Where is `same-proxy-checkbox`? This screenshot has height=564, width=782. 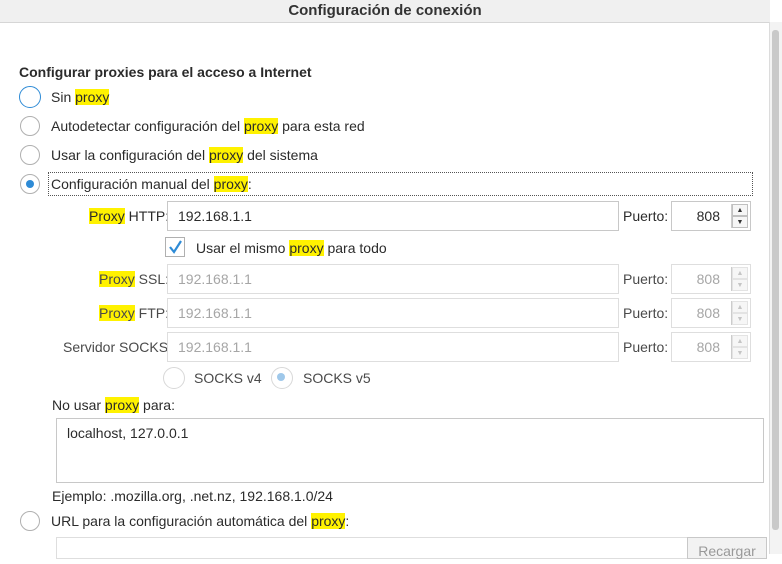 same-proxy-checkbox is located at coordinates (175, 247).